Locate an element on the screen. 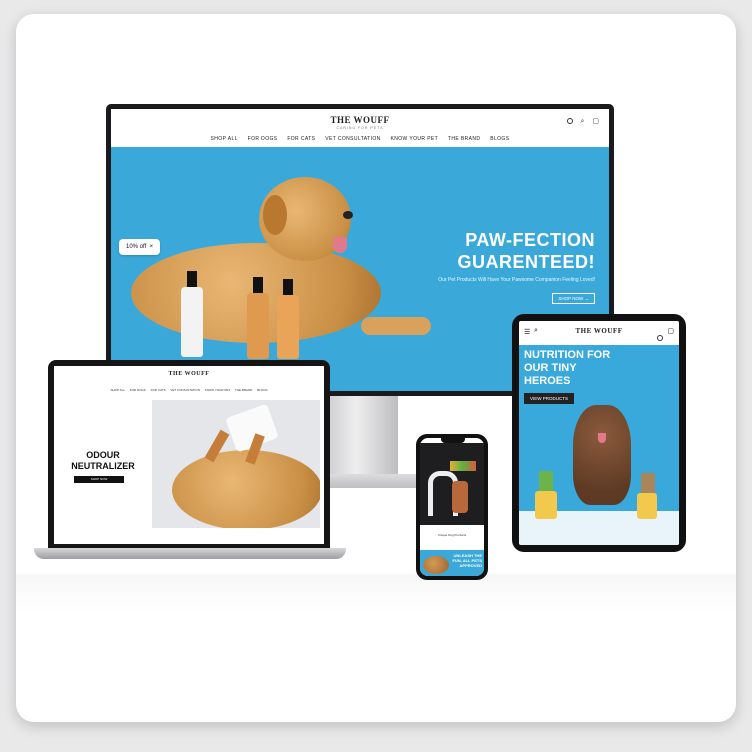  dog-image is located at coordinates (436, 565).